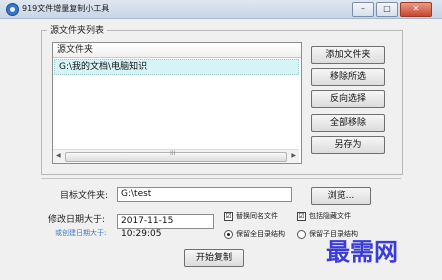  Describe the element at coordinates (165, 226) in the screenshot. I see `date-input: 2017-11-15 10:29:05` at that location.